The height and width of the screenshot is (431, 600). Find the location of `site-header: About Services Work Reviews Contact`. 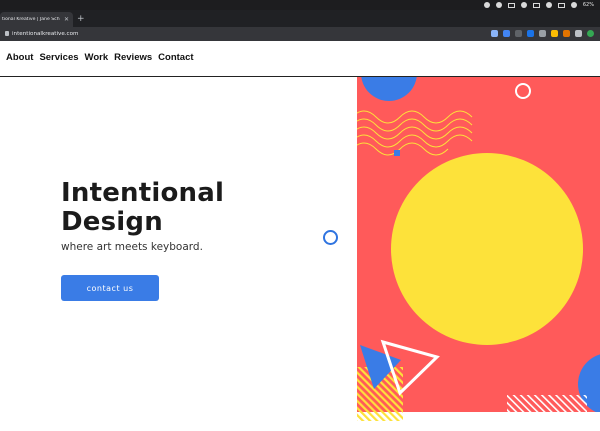

site-header: About Services Work Reviews Contact is located at coordinates (300, 59).